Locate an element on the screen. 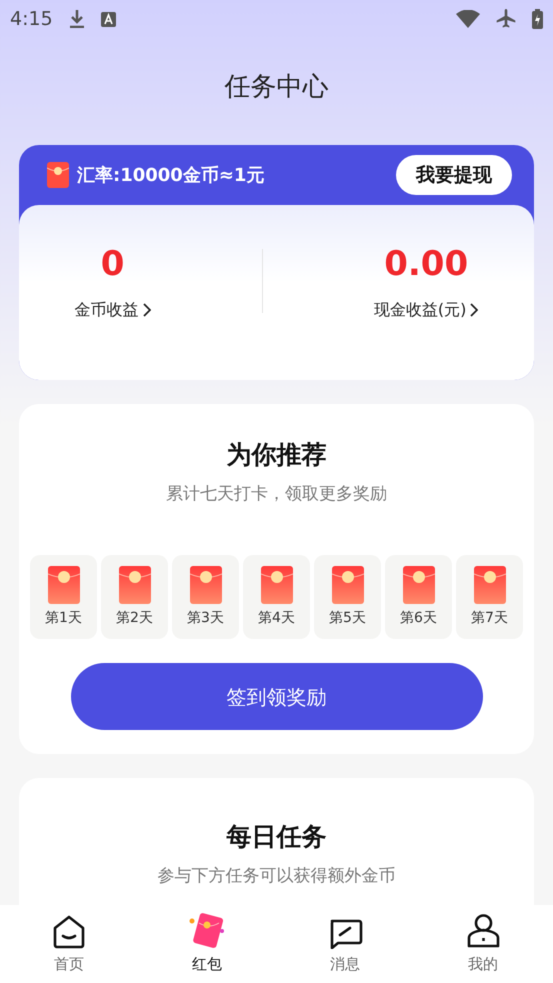 This screenshot has width=553, height=983. download-icon is located at coordinates (76, 19).